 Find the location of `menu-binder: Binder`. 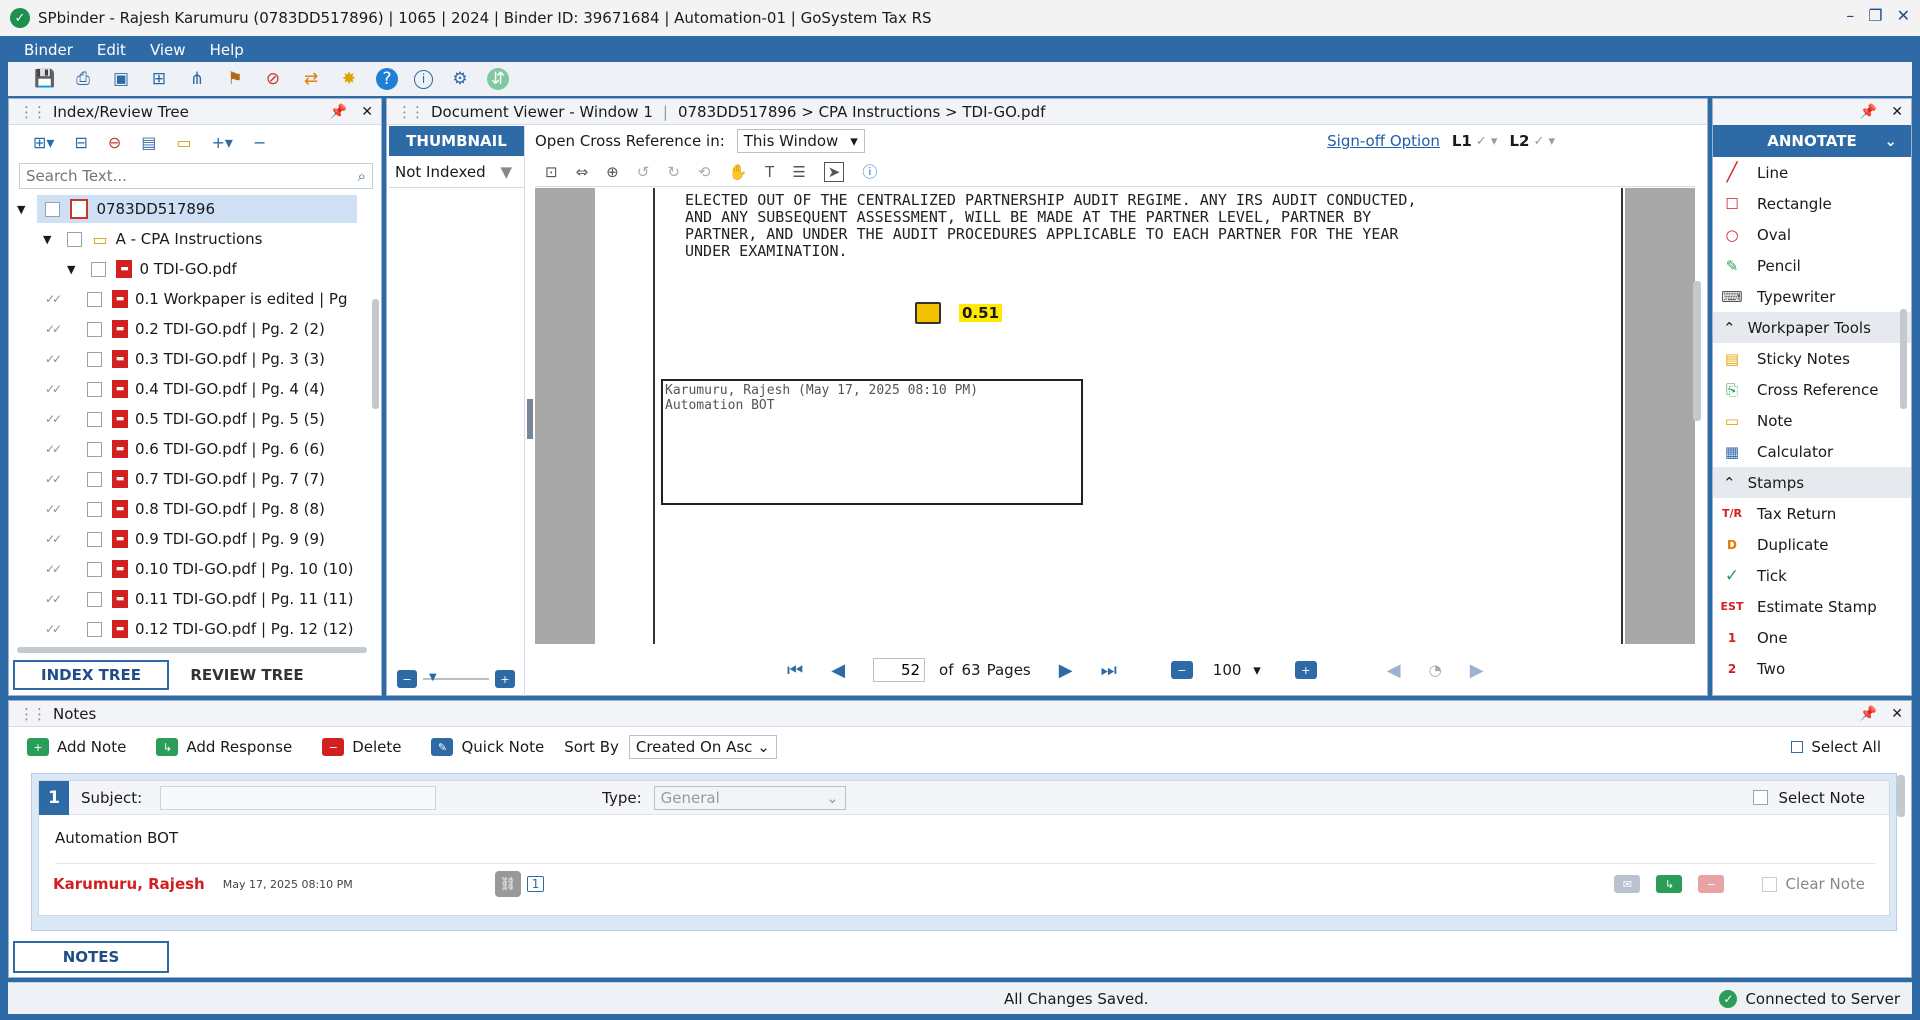

menu-binder: Binder is located at coordinates (48, 50).